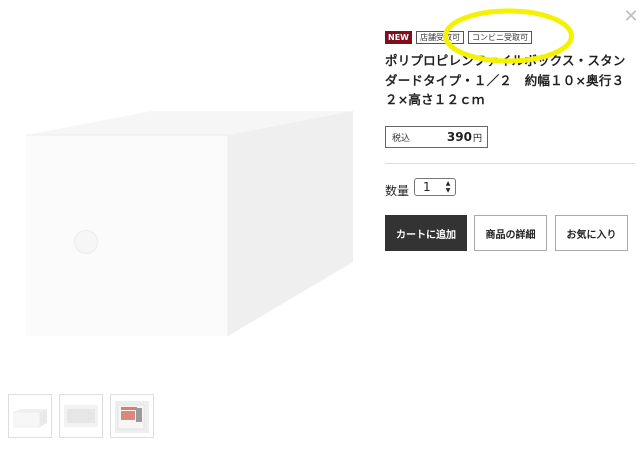 The image size is (640, 464). Describe the element at coordinates (477, 138) in the screenshot. I see `price-unit: 円` at that location.